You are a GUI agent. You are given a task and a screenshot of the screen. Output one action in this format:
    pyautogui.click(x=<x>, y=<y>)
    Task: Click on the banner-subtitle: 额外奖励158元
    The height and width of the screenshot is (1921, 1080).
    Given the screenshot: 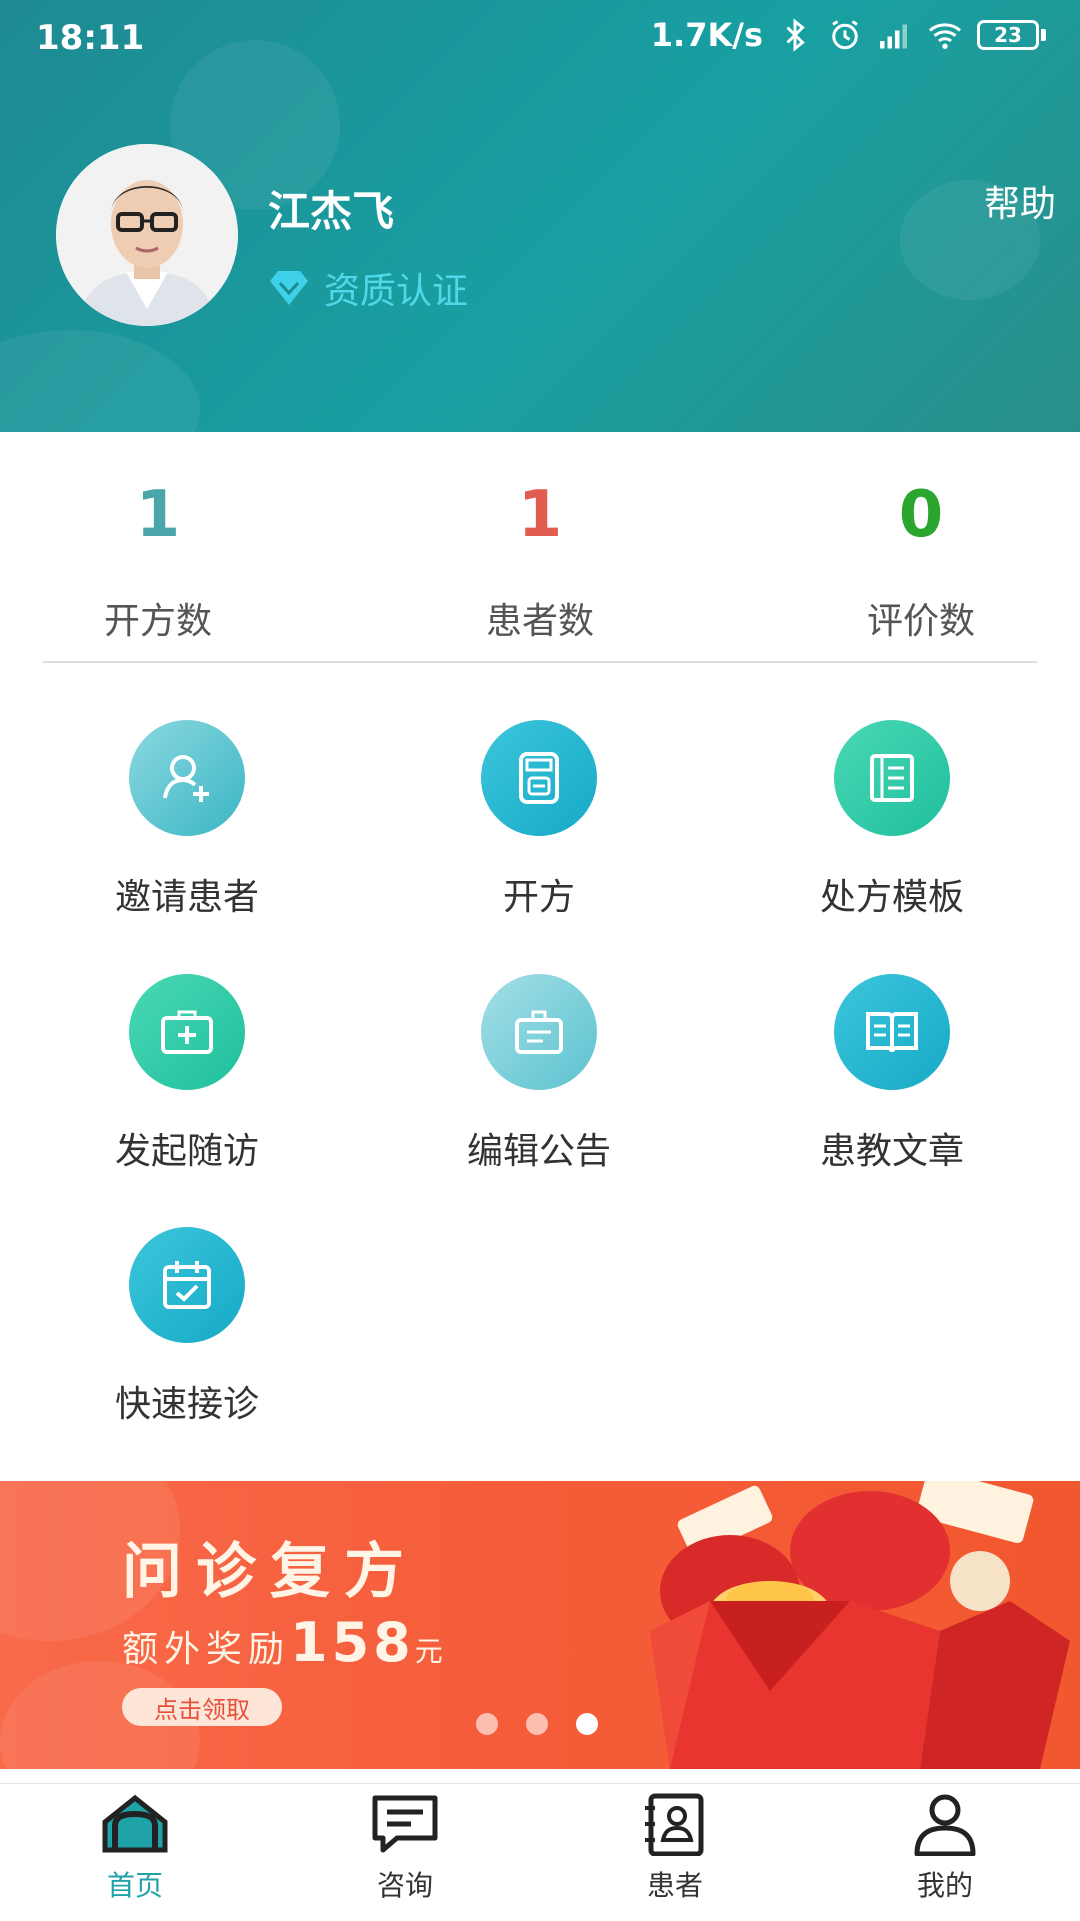 What is the action you would take?
    pyautogui.click(x=285, y=1642)
    